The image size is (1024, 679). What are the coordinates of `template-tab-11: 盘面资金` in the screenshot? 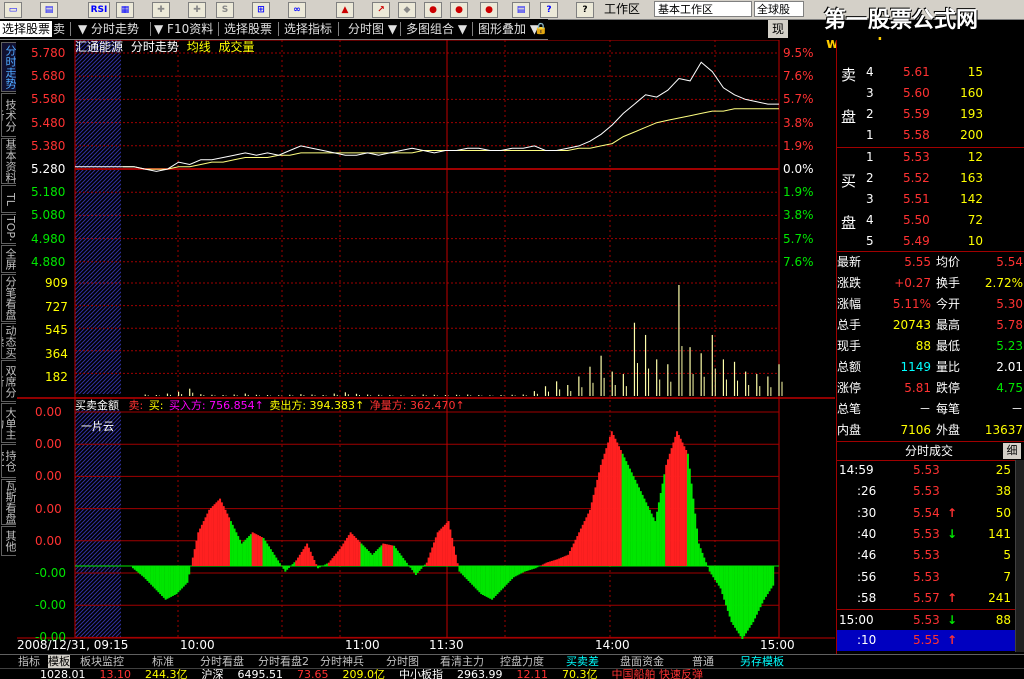 It's located at (642, 662).